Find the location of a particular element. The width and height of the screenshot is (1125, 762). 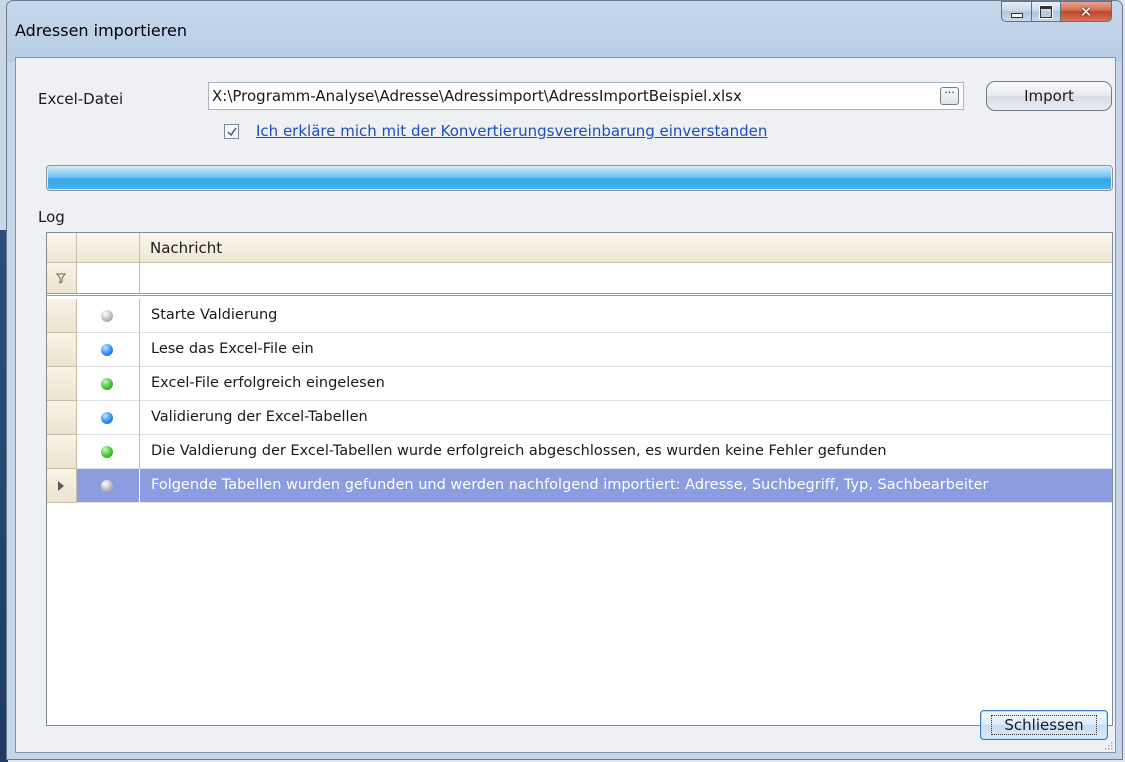

filter-funnel-icon is located at coordinates (61, 278).